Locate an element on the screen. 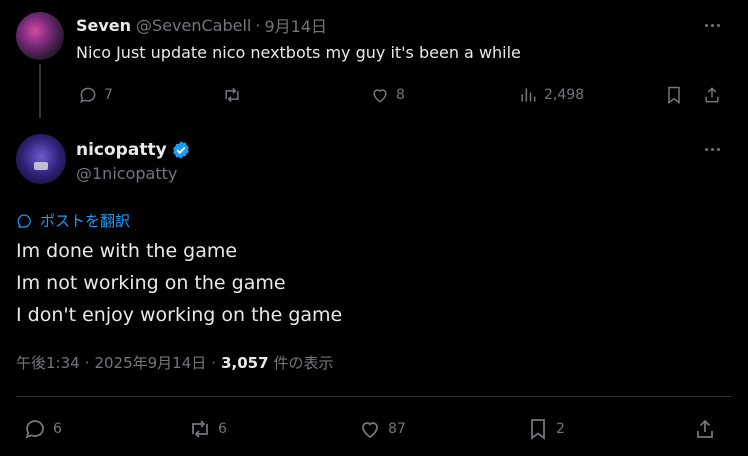 This screenshot has height=456, width=748. translate-post-link: ポストを翻訳 is located at coordinates (73, 220).